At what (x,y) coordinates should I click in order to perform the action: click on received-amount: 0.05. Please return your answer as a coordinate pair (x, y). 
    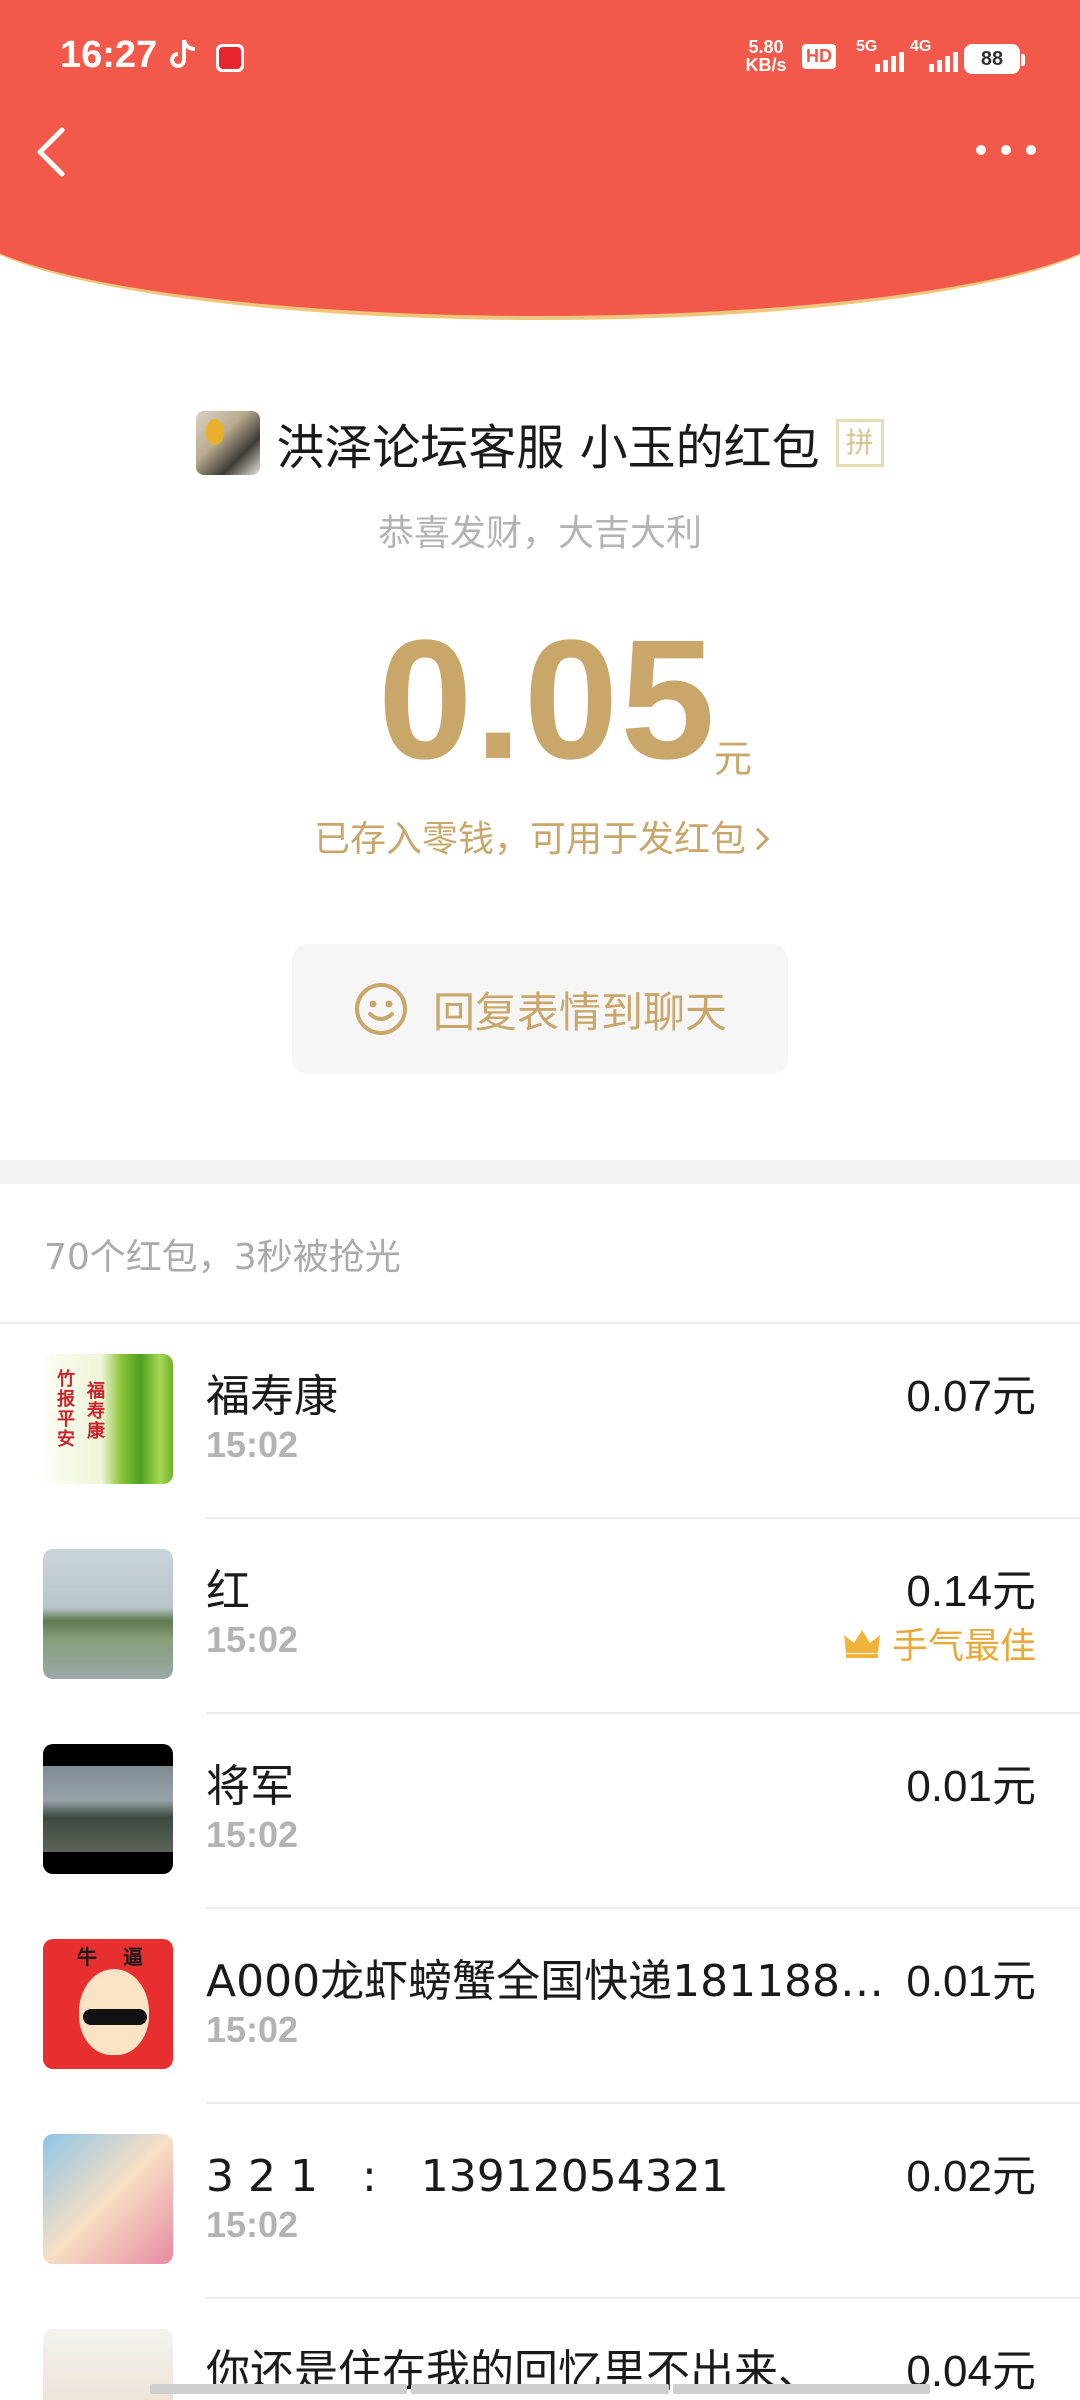
    Looking at the image, I should click on (547, 700).